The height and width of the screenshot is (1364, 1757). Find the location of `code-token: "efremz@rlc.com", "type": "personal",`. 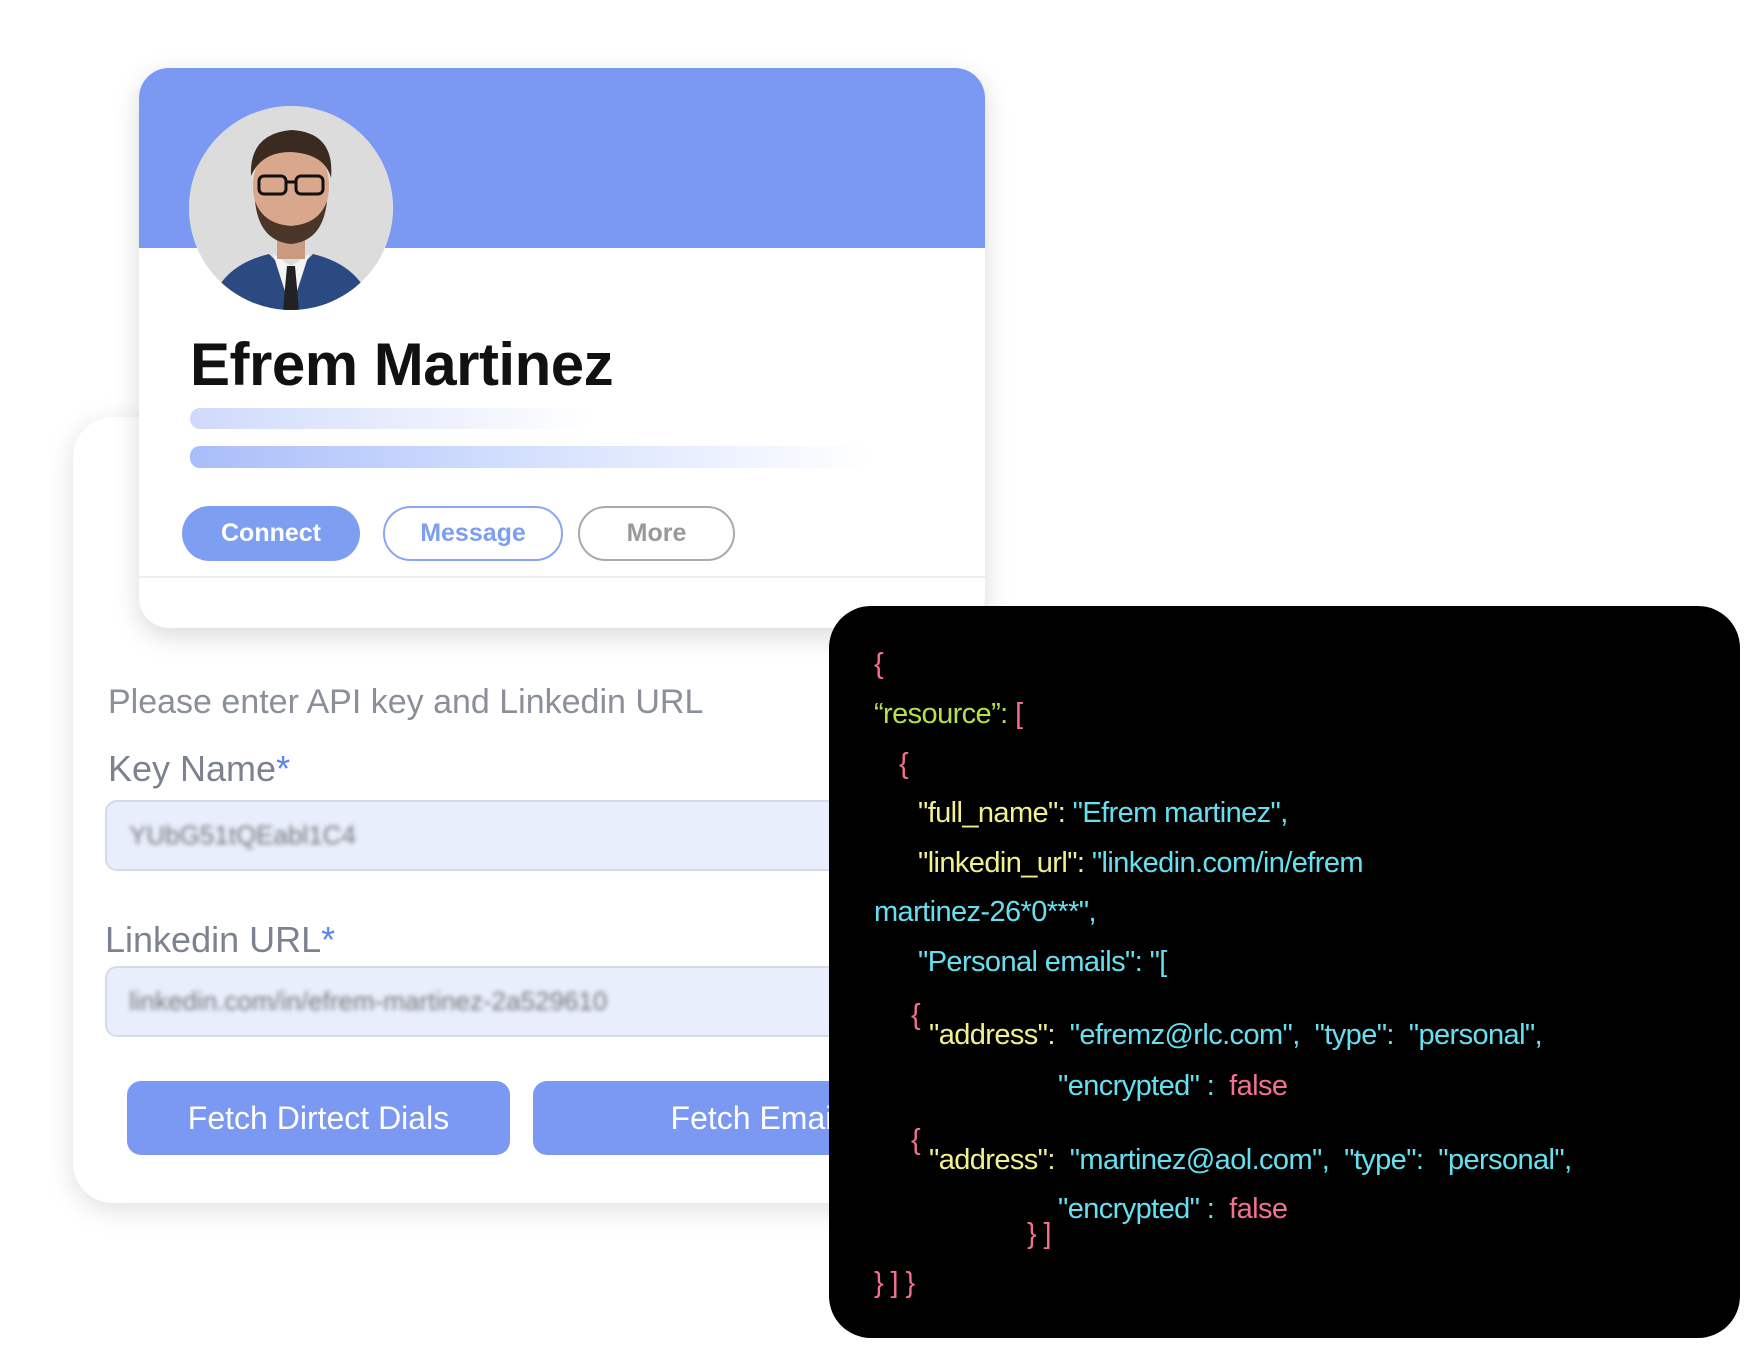

code-token: "efremz@rlc.com", "type": "personal", is located at coordinates (1298, 1035).